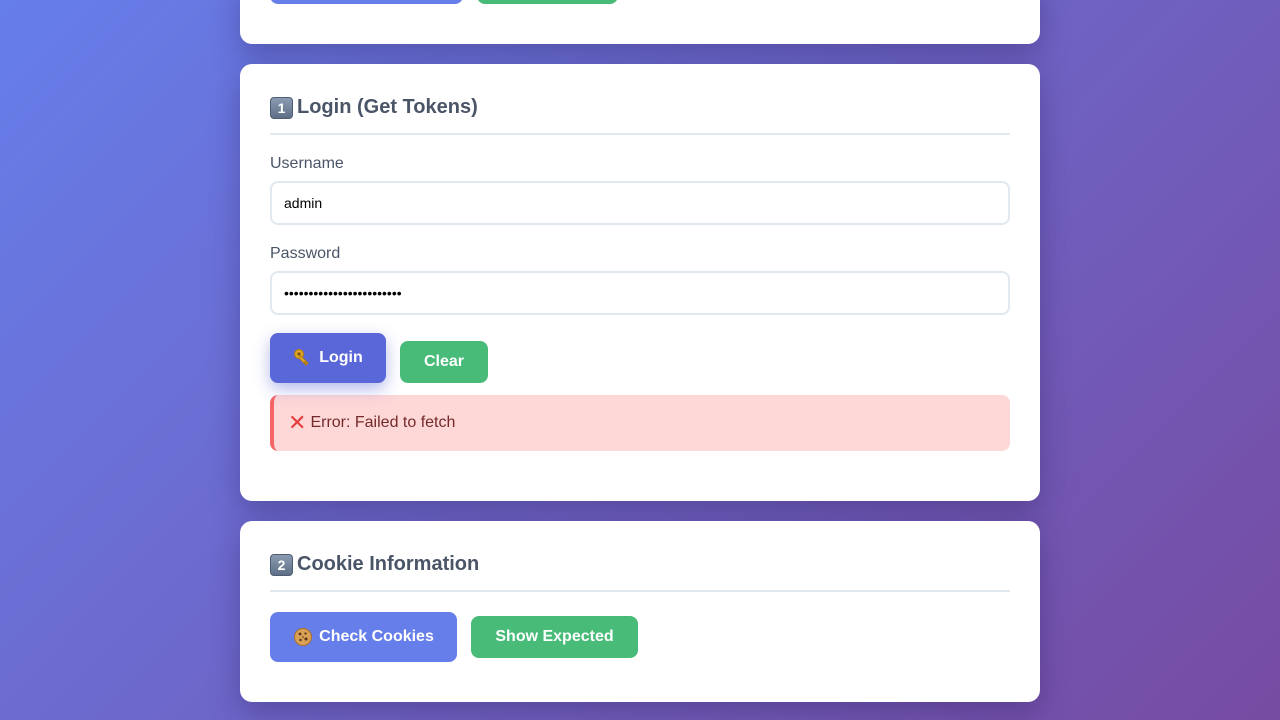 The height and width of the screenshot is (720, 1280). I want to click on login-title-text: Login (Get Tokens), so click(387, 107).